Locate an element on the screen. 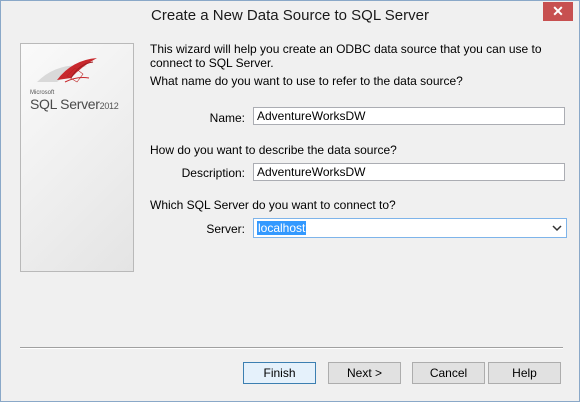 This screenshot has width=580, height=402. sql-server-logo-panel: Microsoft SQL Server2012 is located at coordinates (77, 157).